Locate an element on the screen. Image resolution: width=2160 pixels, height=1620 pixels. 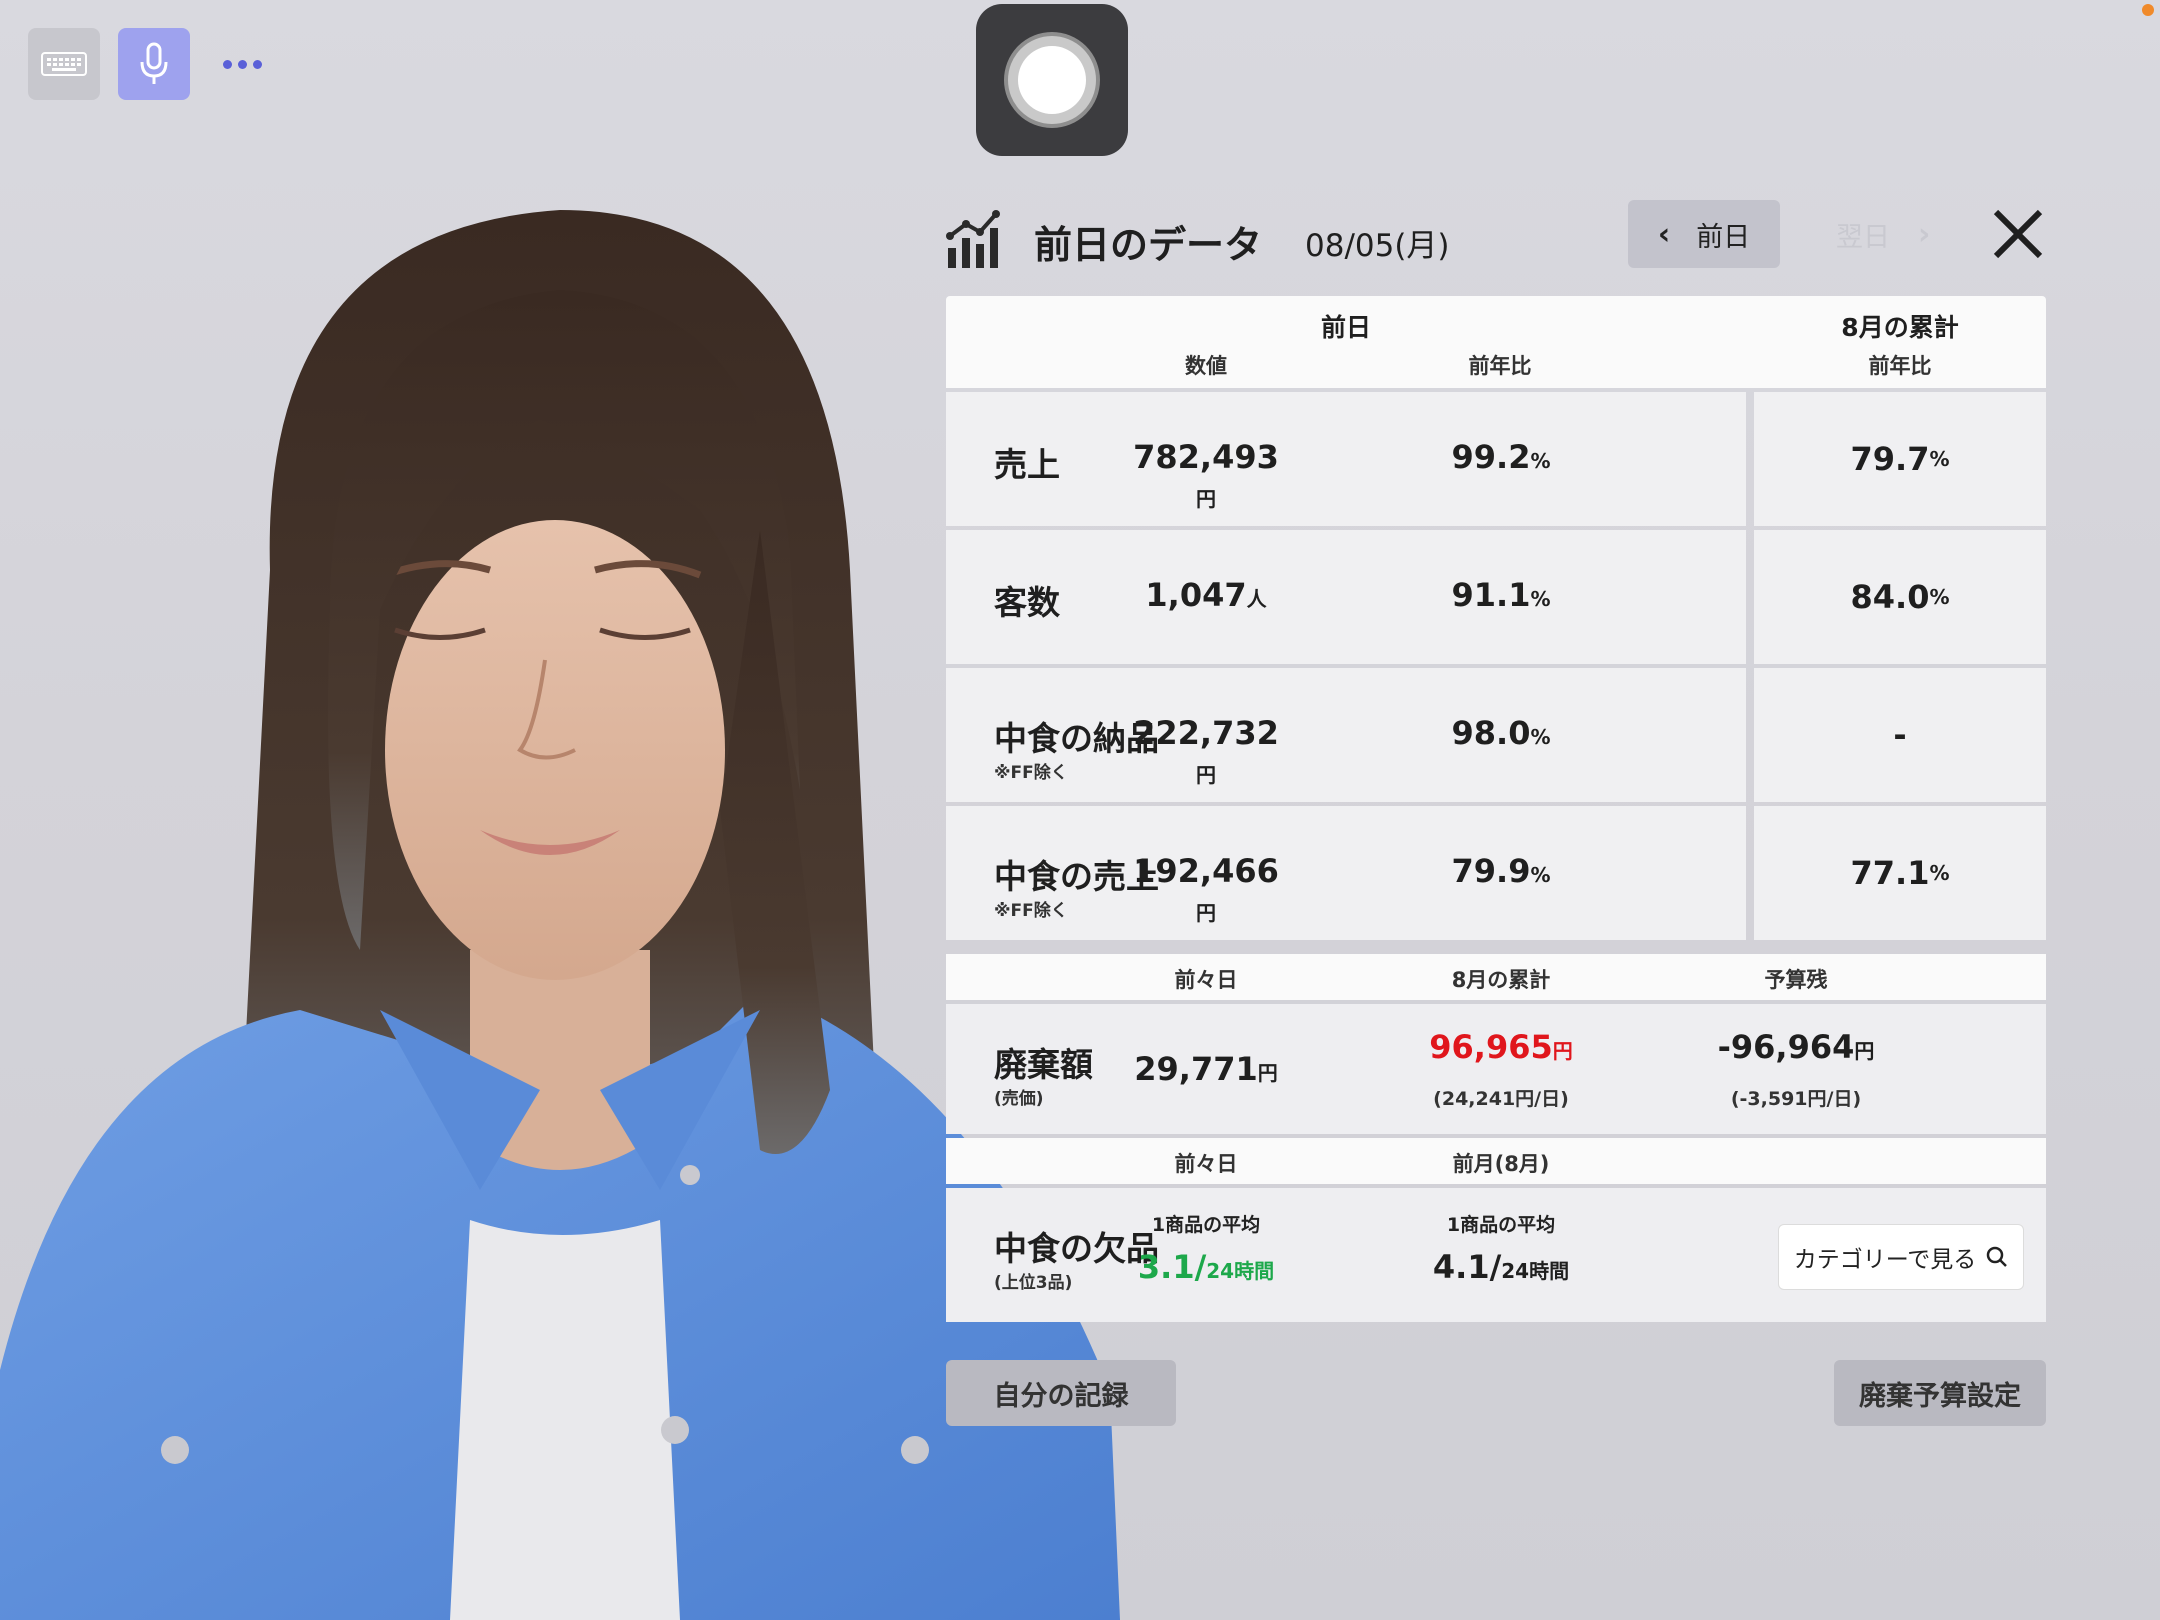
waste-label: 廃棄額 is located at coordinates (1043, 1064).